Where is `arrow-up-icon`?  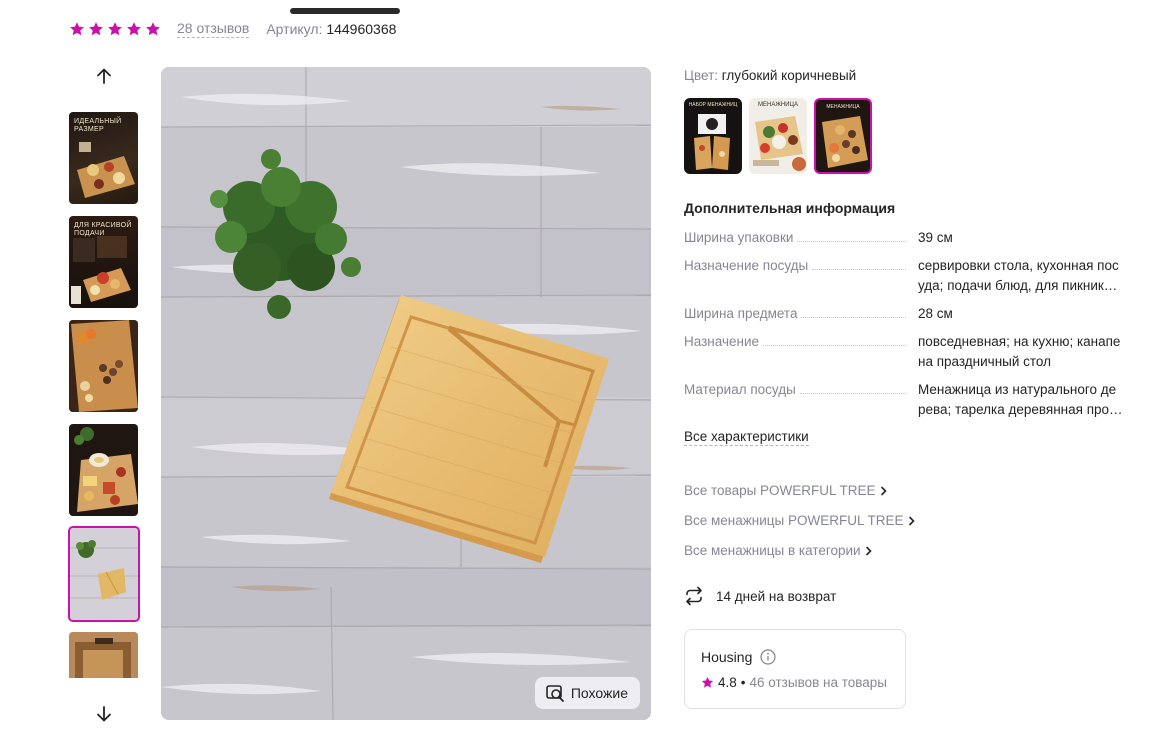 arrow-up-icon is located at coordinates (104, 76).